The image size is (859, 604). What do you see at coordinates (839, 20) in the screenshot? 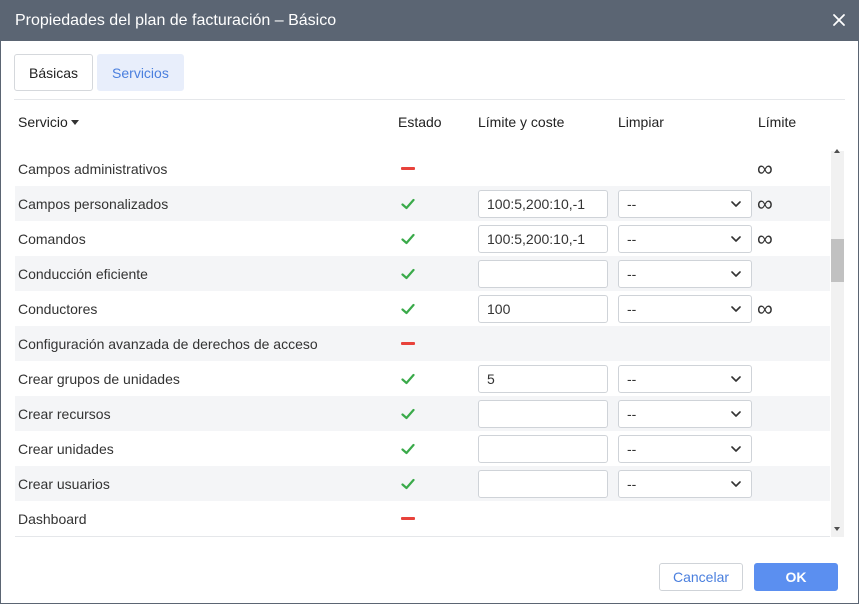
I see `close-icon` at bounding box center [839, 20].